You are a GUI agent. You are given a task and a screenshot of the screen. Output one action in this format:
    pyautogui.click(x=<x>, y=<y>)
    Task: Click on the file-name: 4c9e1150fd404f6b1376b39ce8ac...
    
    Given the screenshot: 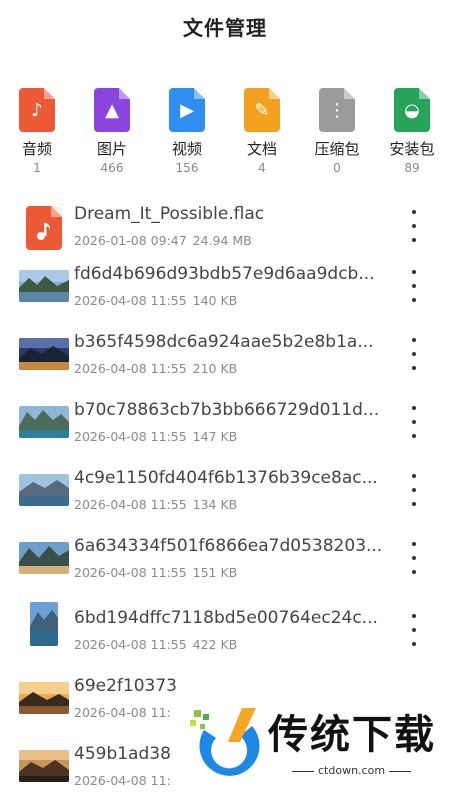 What is the action you would take?
    pyautogui.click(x=226, y=478)
    